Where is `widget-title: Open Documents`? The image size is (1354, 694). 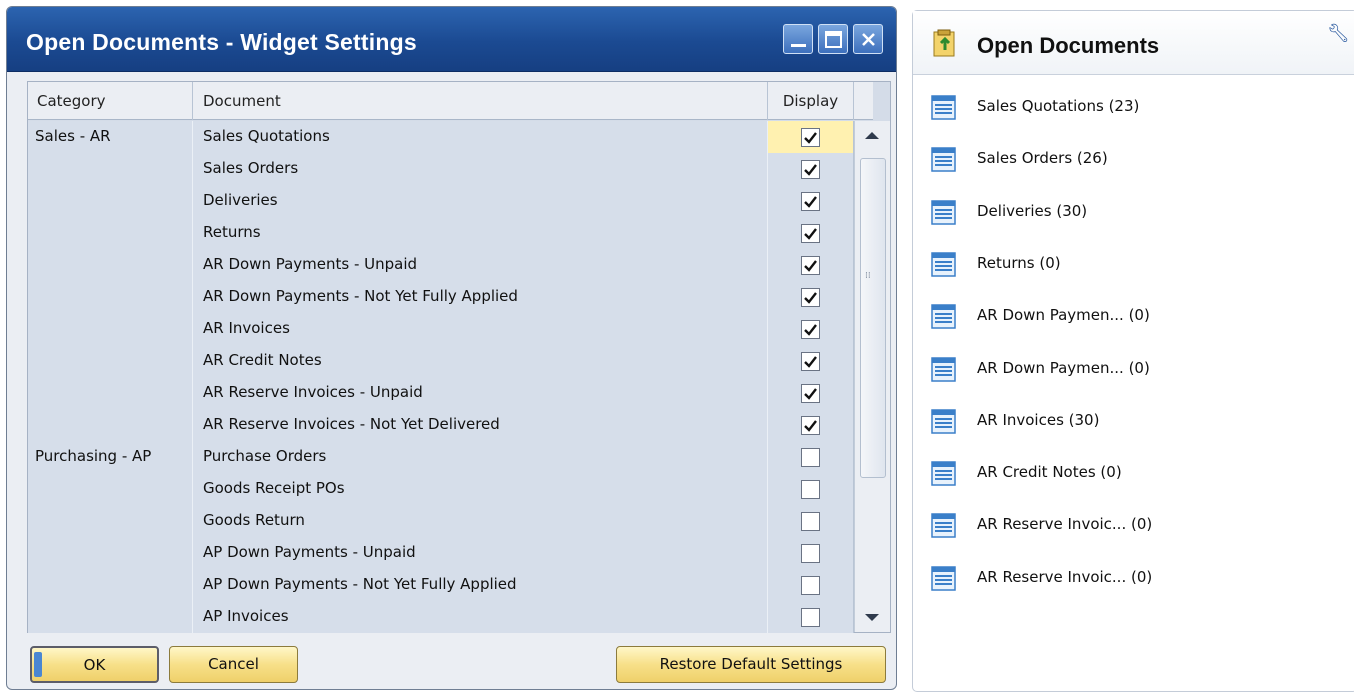 widget-title: Open Documents is located at coordinates (1068, 45).